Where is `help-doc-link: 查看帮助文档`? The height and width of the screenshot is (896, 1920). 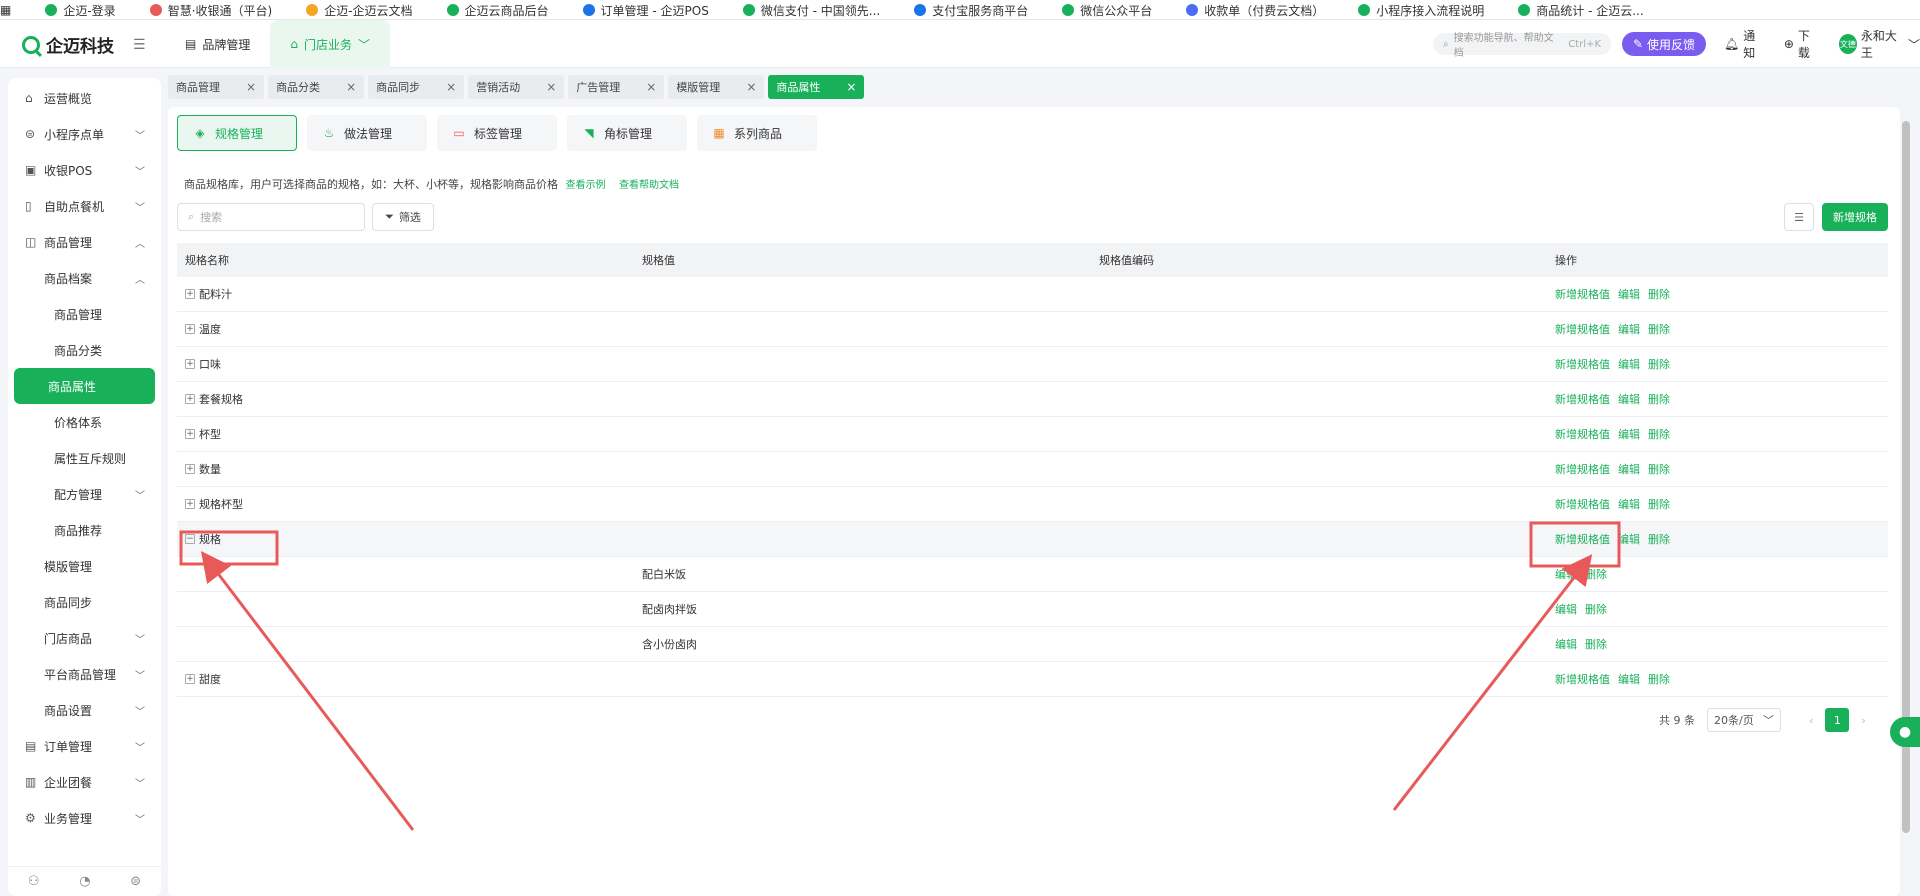 help-doc-link: 查看帮助文档 is located at coordinates (649, 185).